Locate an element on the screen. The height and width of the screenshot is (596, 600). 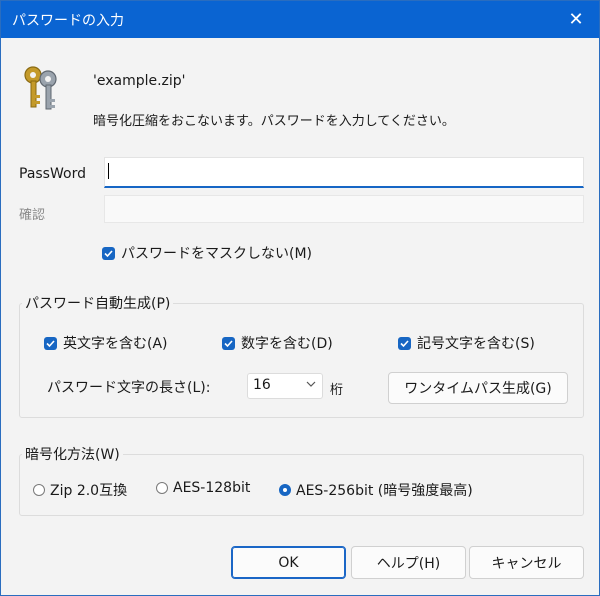
radio-aes256: AES-256bit (暗号強度最高) is located at coordinates (376, 490).